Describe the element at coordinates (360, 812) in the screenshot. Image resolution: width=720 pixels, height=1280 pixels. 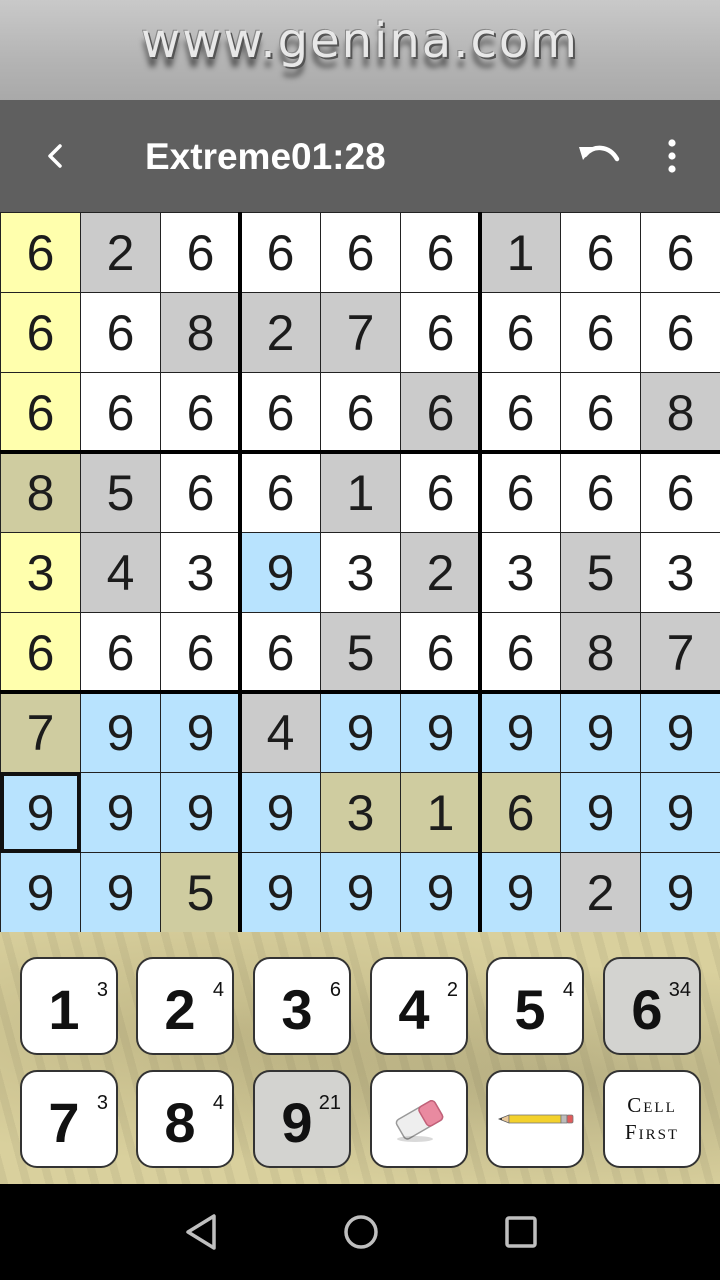
I see `sudoku-cell-r8-c5: 3` at that location.